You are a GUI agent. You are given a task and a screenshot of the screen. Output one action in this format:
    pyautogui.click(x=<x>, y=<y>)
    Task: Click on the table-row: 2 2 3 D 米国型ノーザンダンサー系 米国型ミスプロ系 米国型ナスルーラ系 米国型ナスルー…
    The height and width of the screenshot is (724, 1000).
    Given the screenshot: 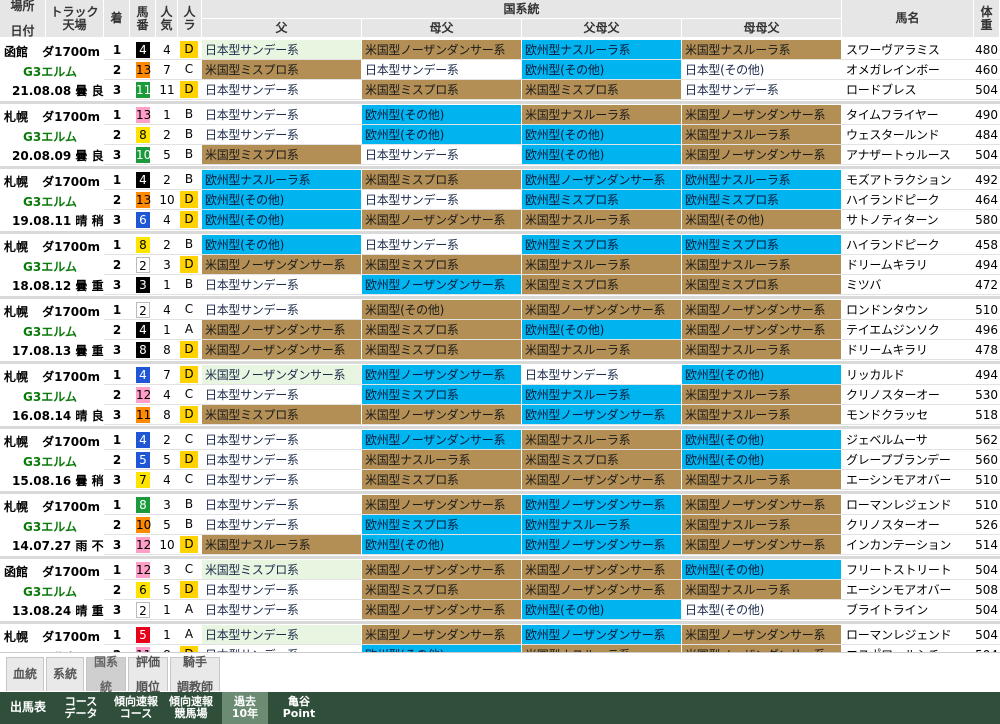 What is the action you would take?
    pyautogui.click(x=552, y=265)
    